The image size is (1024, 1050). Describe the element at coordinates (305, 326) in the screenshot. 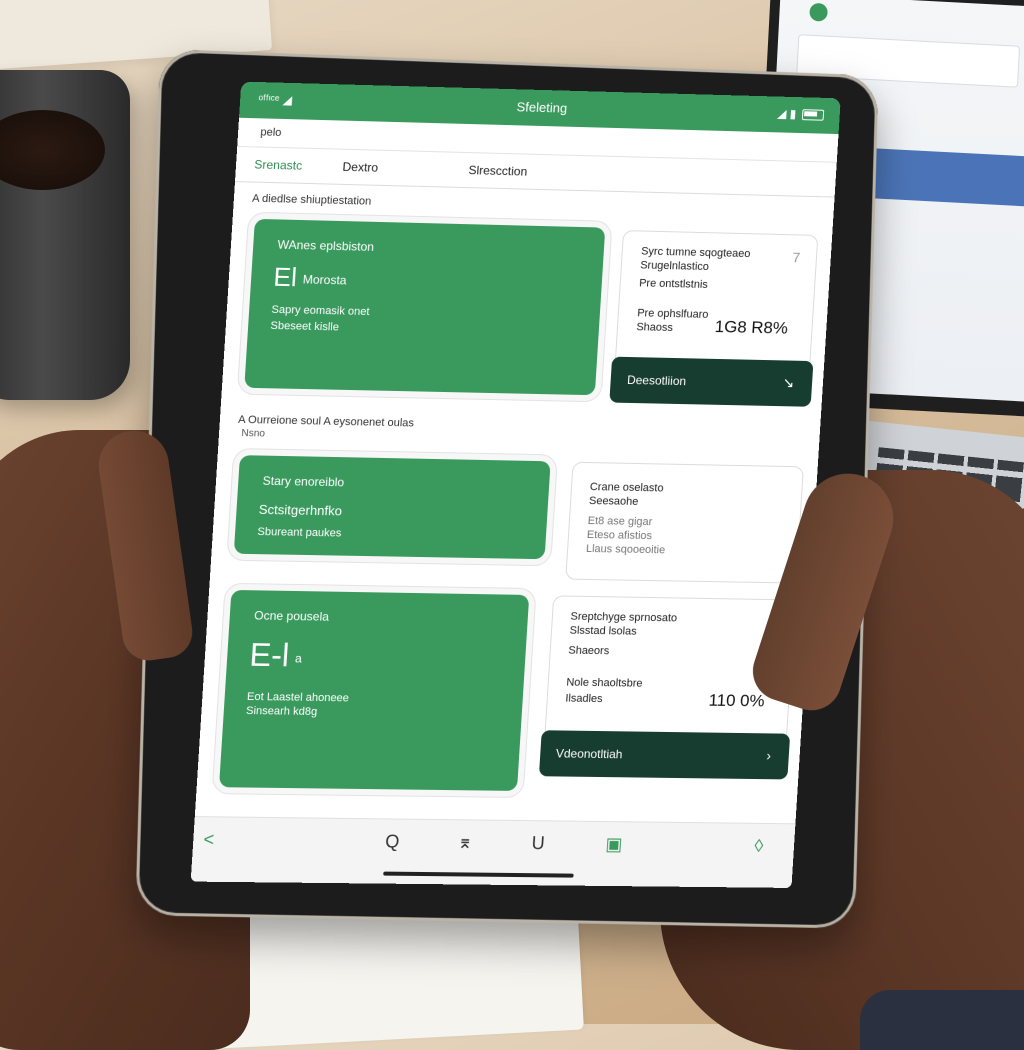

I see `card-line: Sbeseet kislle` at that location.